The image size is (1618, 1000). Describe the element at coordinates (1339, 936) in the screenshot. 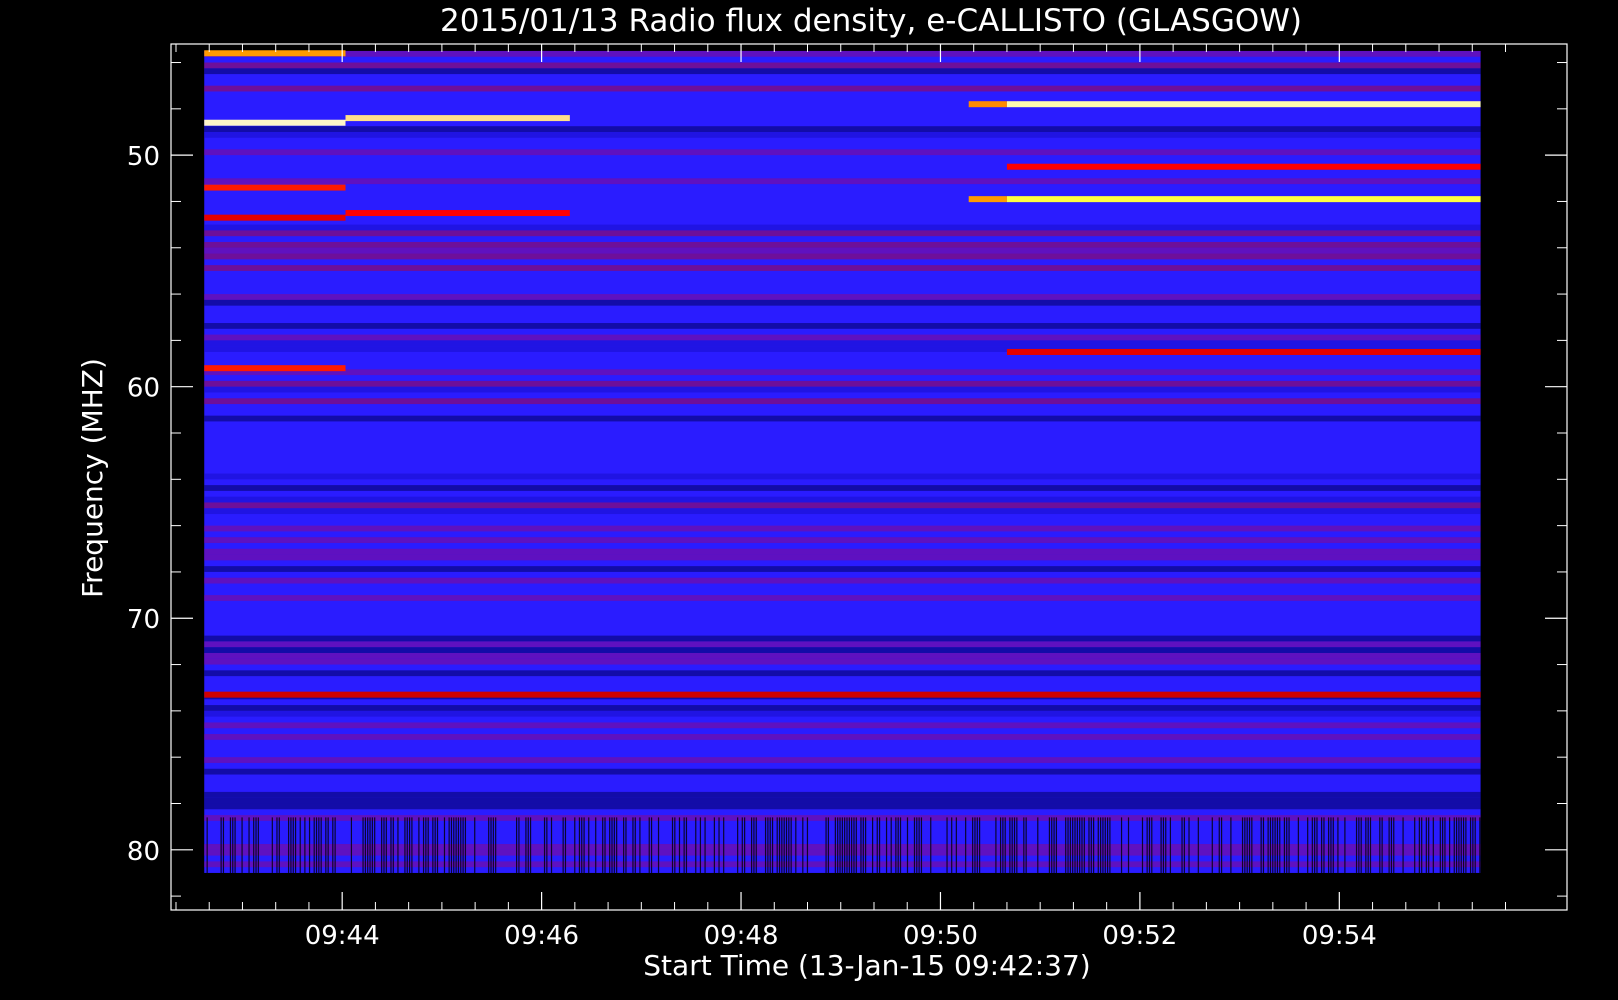

I see `x-tick-label: 09:54` at that location.